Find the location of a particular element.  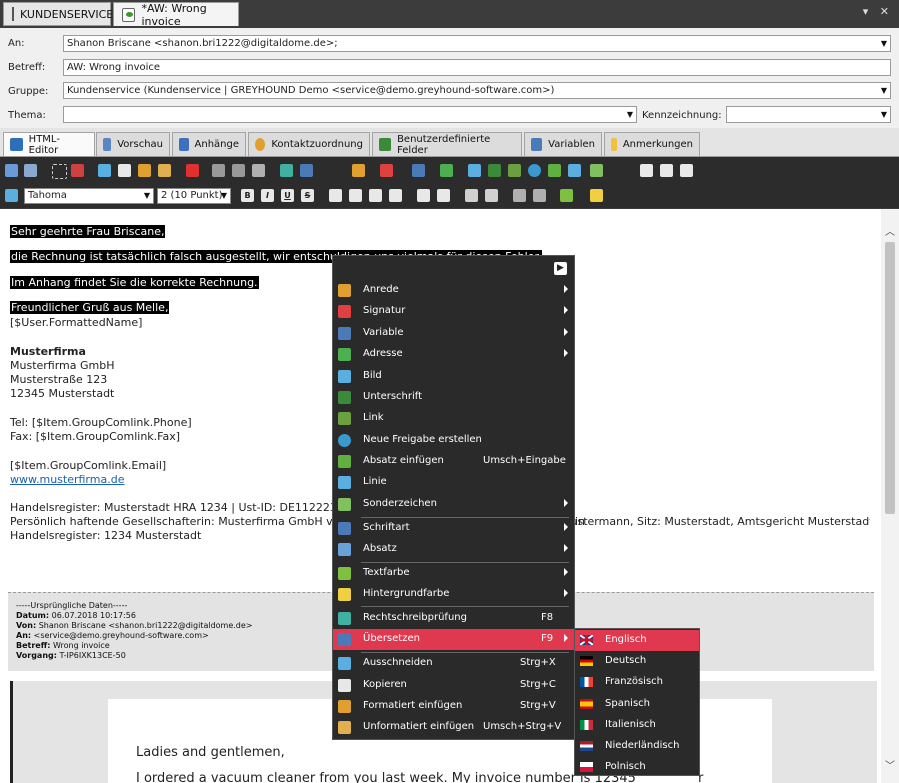

menu-item-schriftart: Schriftart is located at coordinates (453, 528).